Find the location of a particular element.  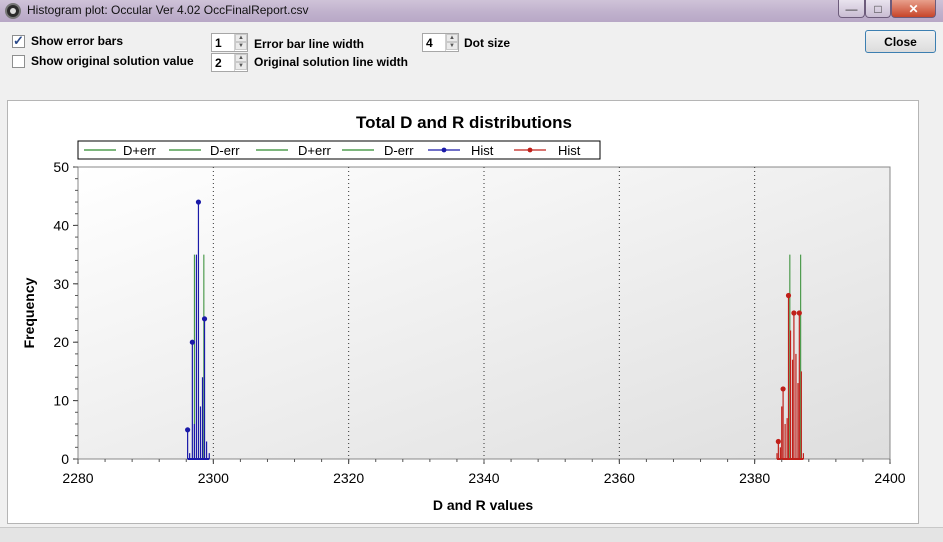

x-tick-label: 2400 is located at coordinates (889, 478).